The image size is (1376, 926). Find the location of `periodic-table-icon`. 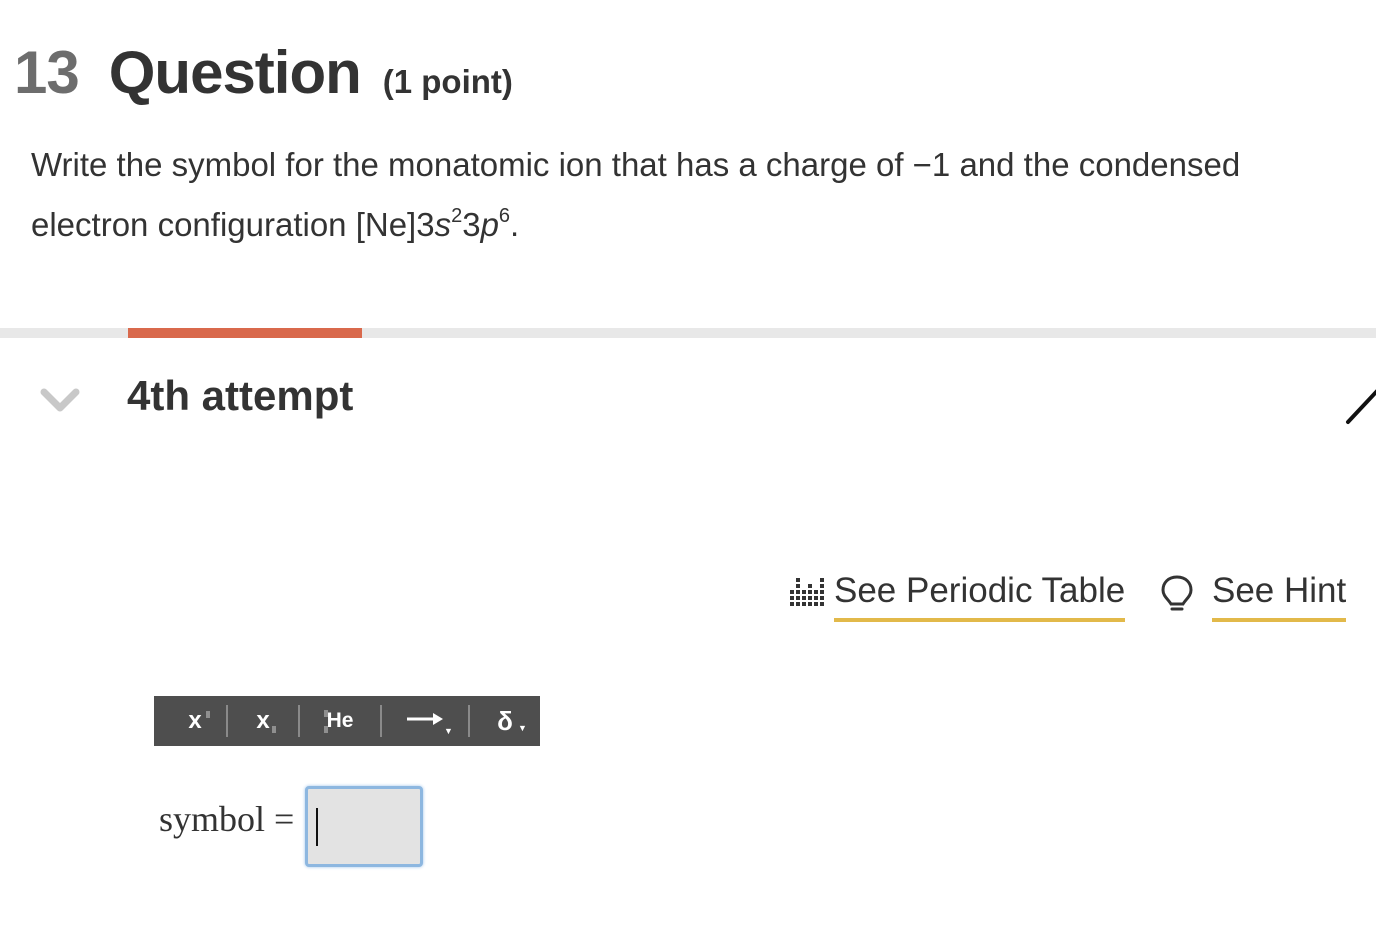

periodic-table-icon is located at coordinates (807, 592).